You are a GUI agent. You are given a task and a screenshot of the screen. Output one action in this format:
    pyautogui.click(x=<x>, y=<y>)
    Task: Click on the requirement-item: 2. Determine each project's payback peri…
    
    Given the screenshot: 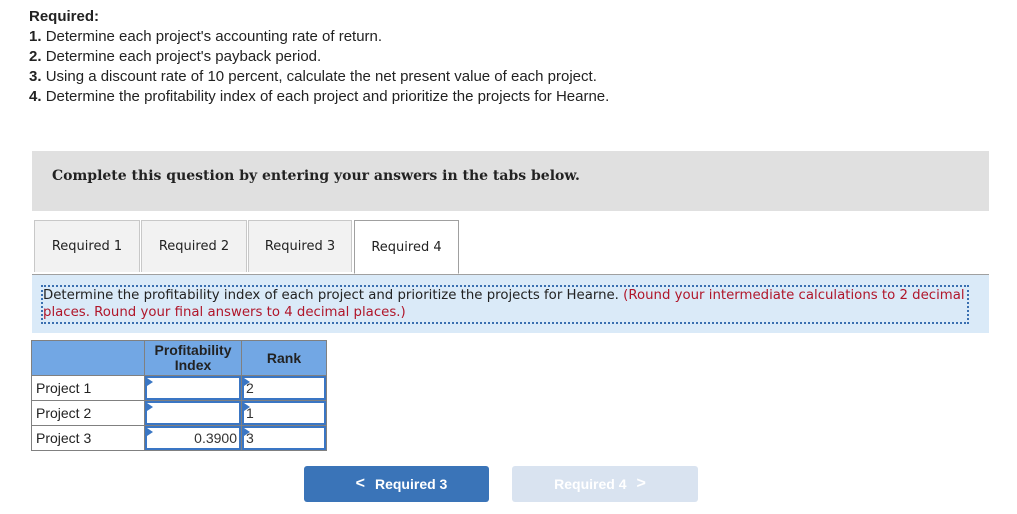 What is the action you would take?
    pyautogui.click(x=175, y=56)
    